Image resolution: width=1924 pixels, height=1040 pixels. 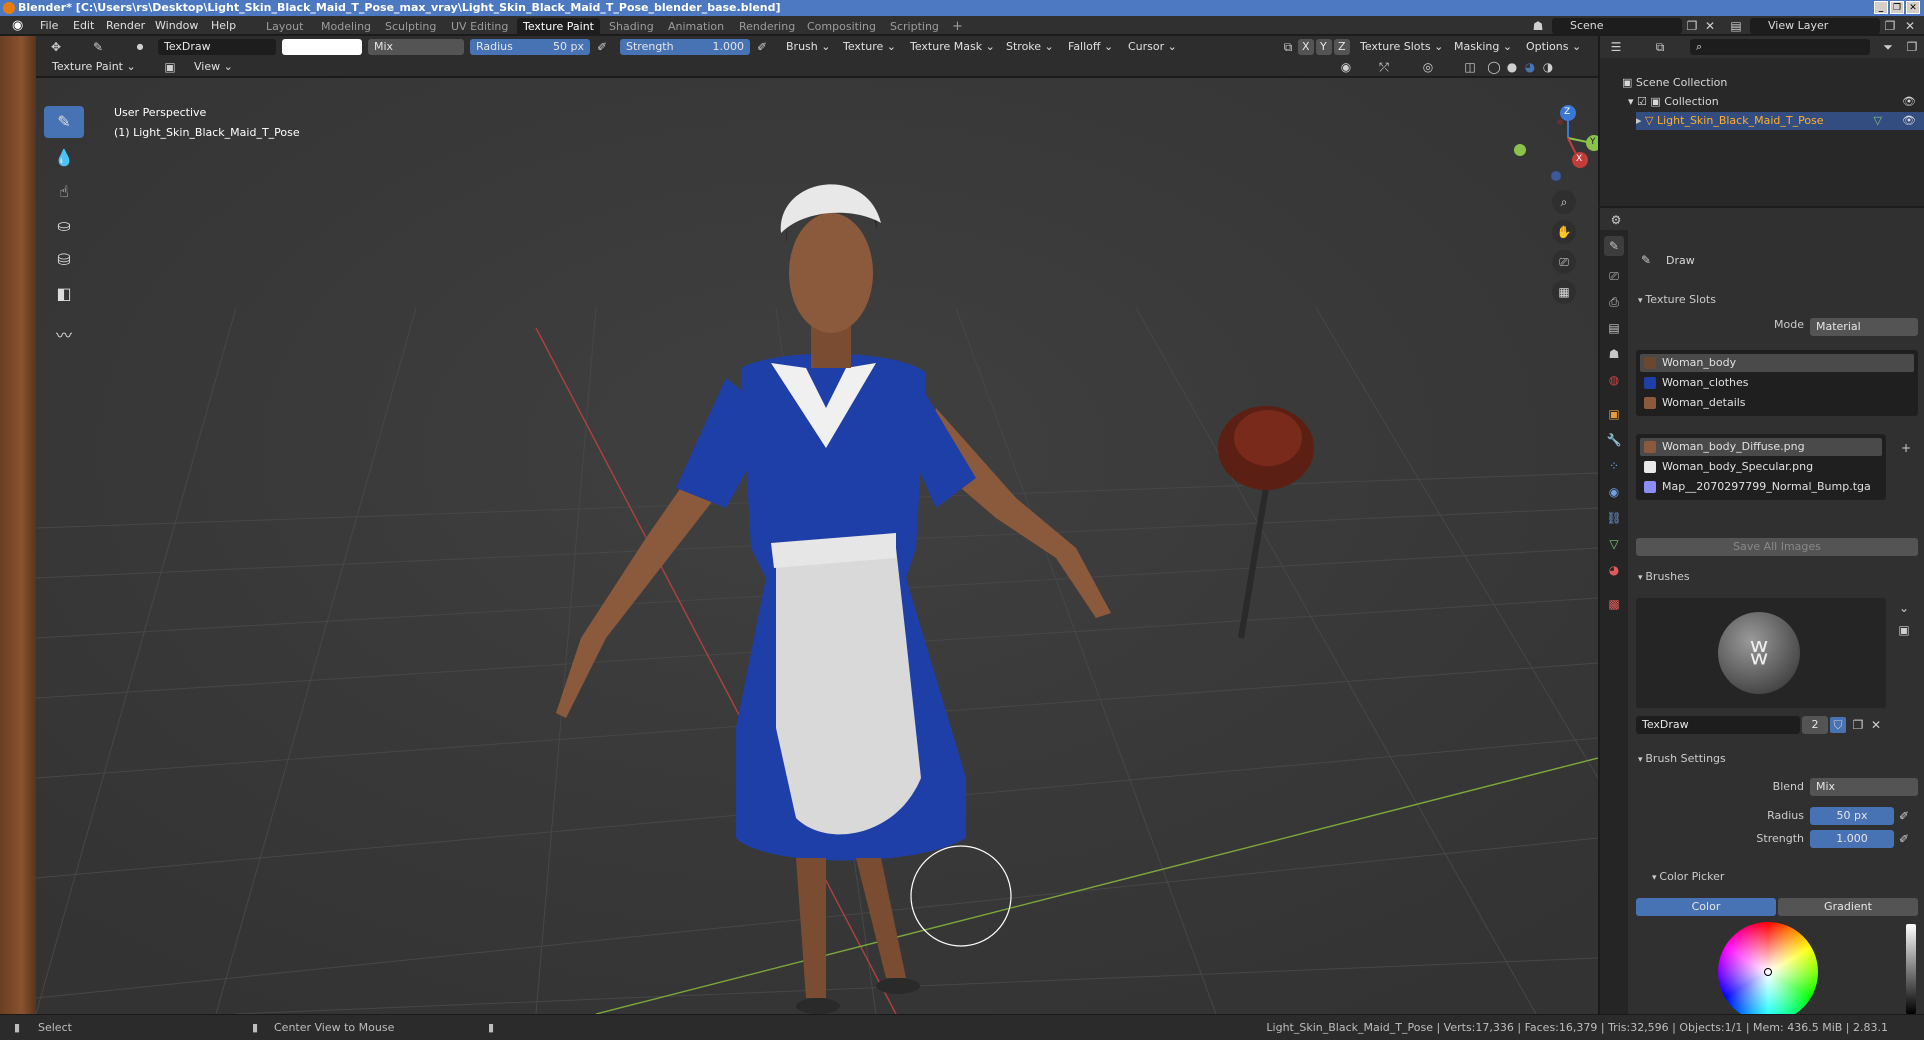 I want to click on render-tab-icon: ⎚, so click(x=1614, y=276).